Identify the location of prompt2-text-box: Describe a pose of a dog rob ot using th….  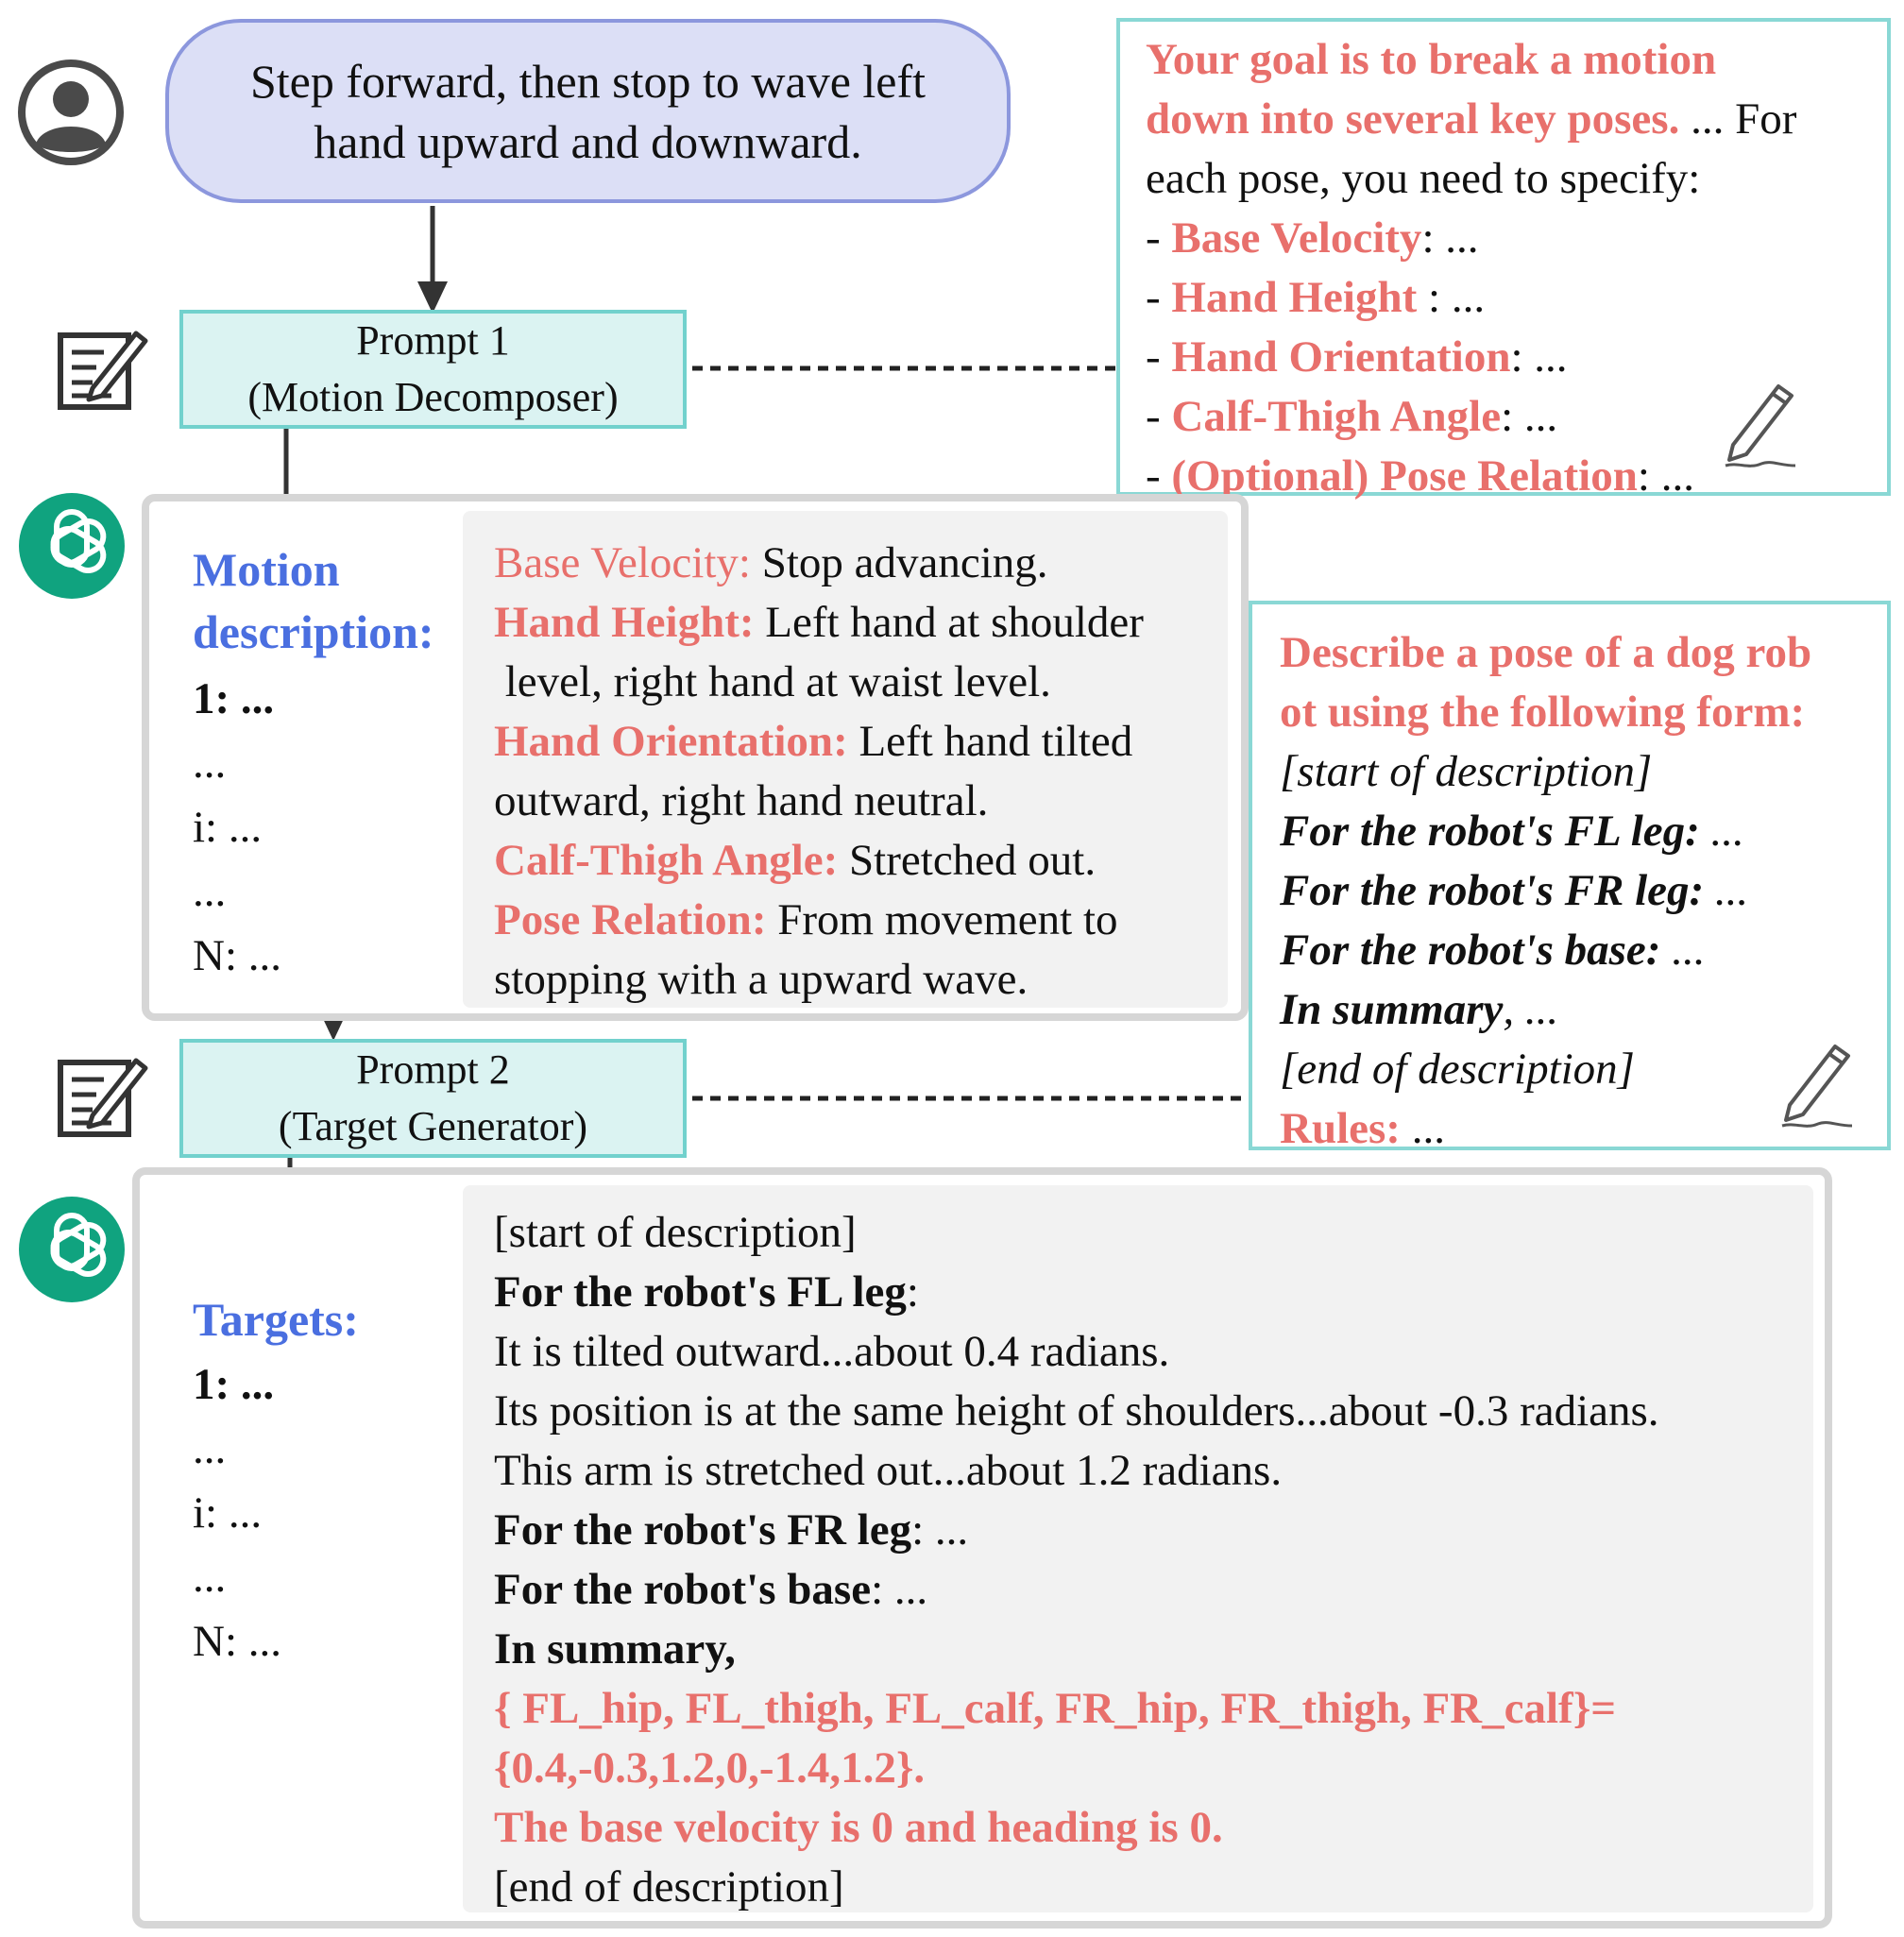
(1570, 877).